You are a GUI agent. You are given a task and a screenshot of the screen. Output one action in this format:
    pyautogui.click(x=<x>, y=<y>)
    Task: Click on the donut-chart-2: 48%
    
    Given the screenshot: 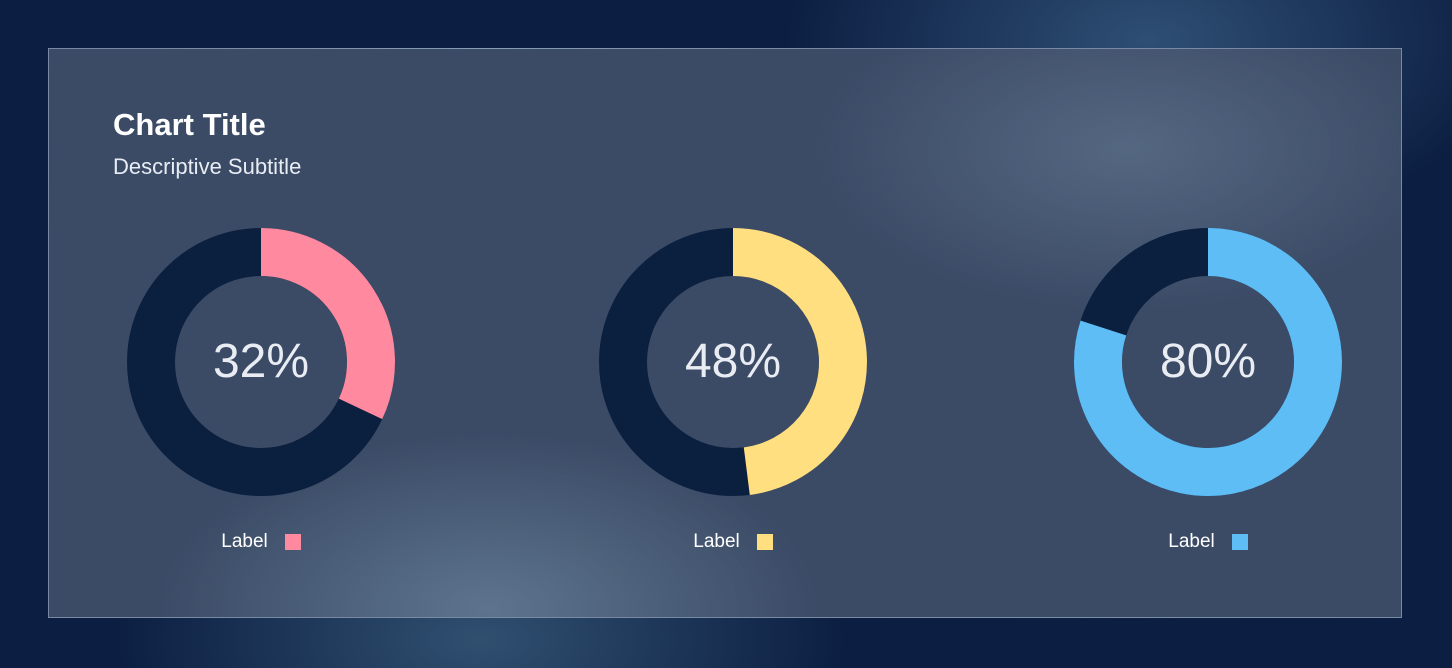 What is the action you would take?
    pyautogui.click(x=733, y=362)
    